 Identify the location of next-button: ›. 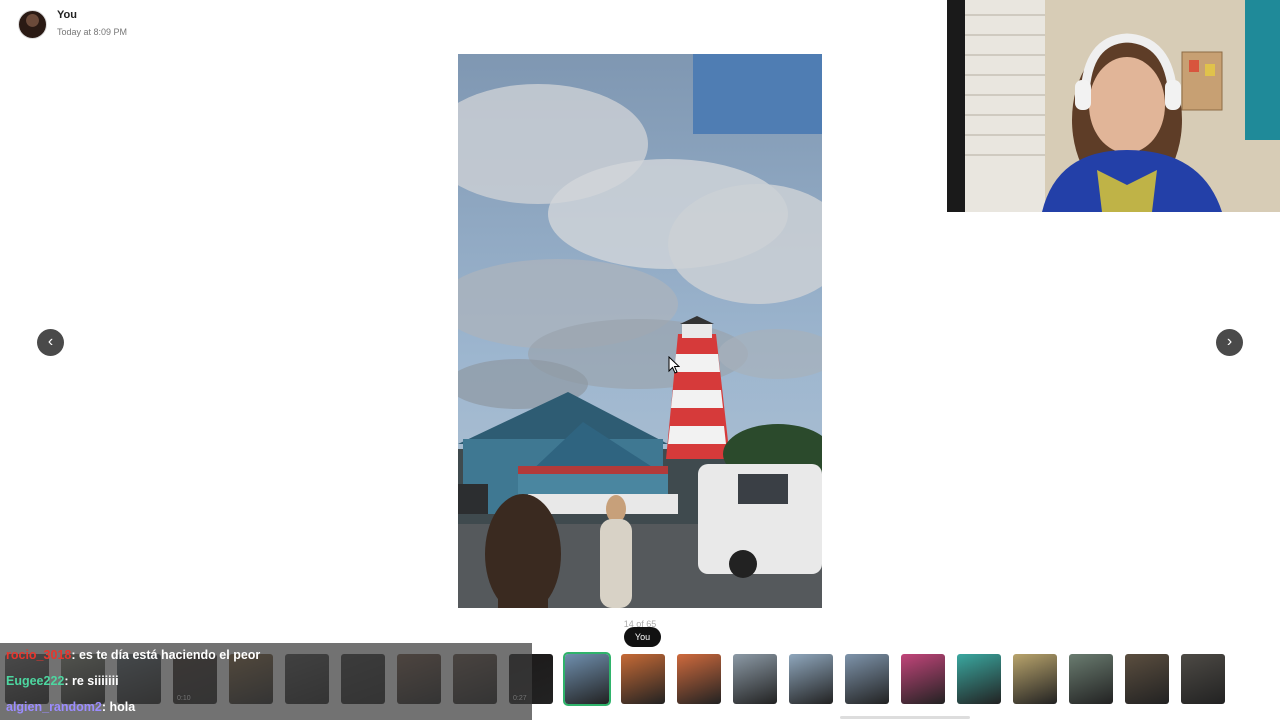
(1229, 342).